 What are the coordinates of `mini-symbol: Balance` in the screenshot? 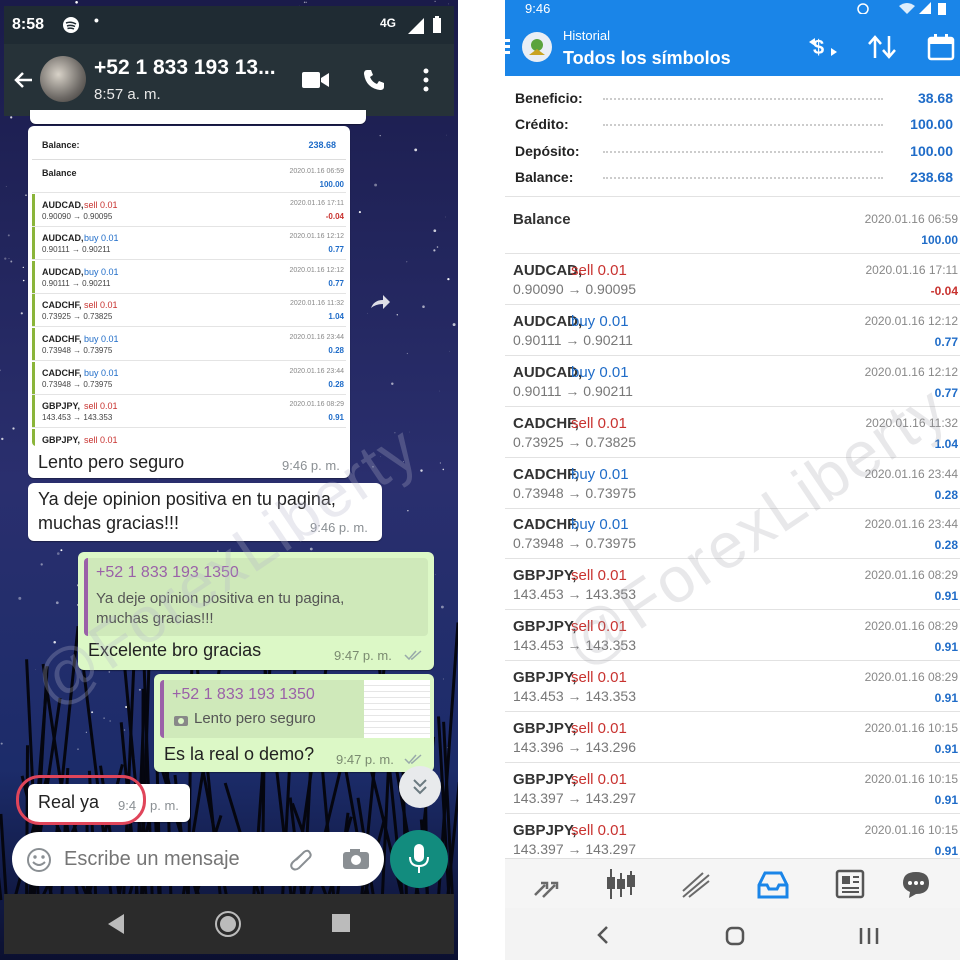 It's located at (59, 173).